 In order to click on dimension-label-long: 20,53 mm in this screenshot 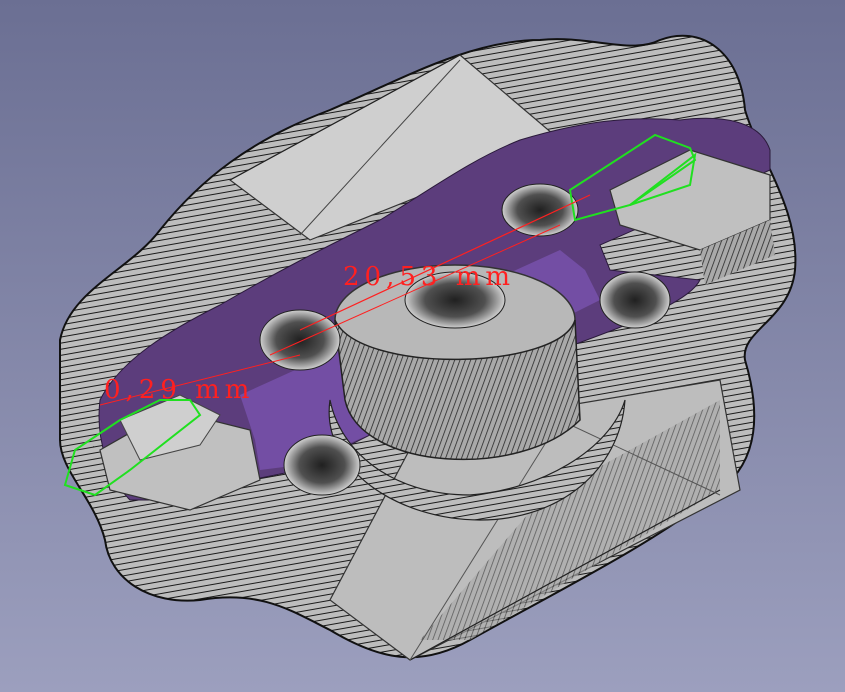, I will do `click(429, 277)`.